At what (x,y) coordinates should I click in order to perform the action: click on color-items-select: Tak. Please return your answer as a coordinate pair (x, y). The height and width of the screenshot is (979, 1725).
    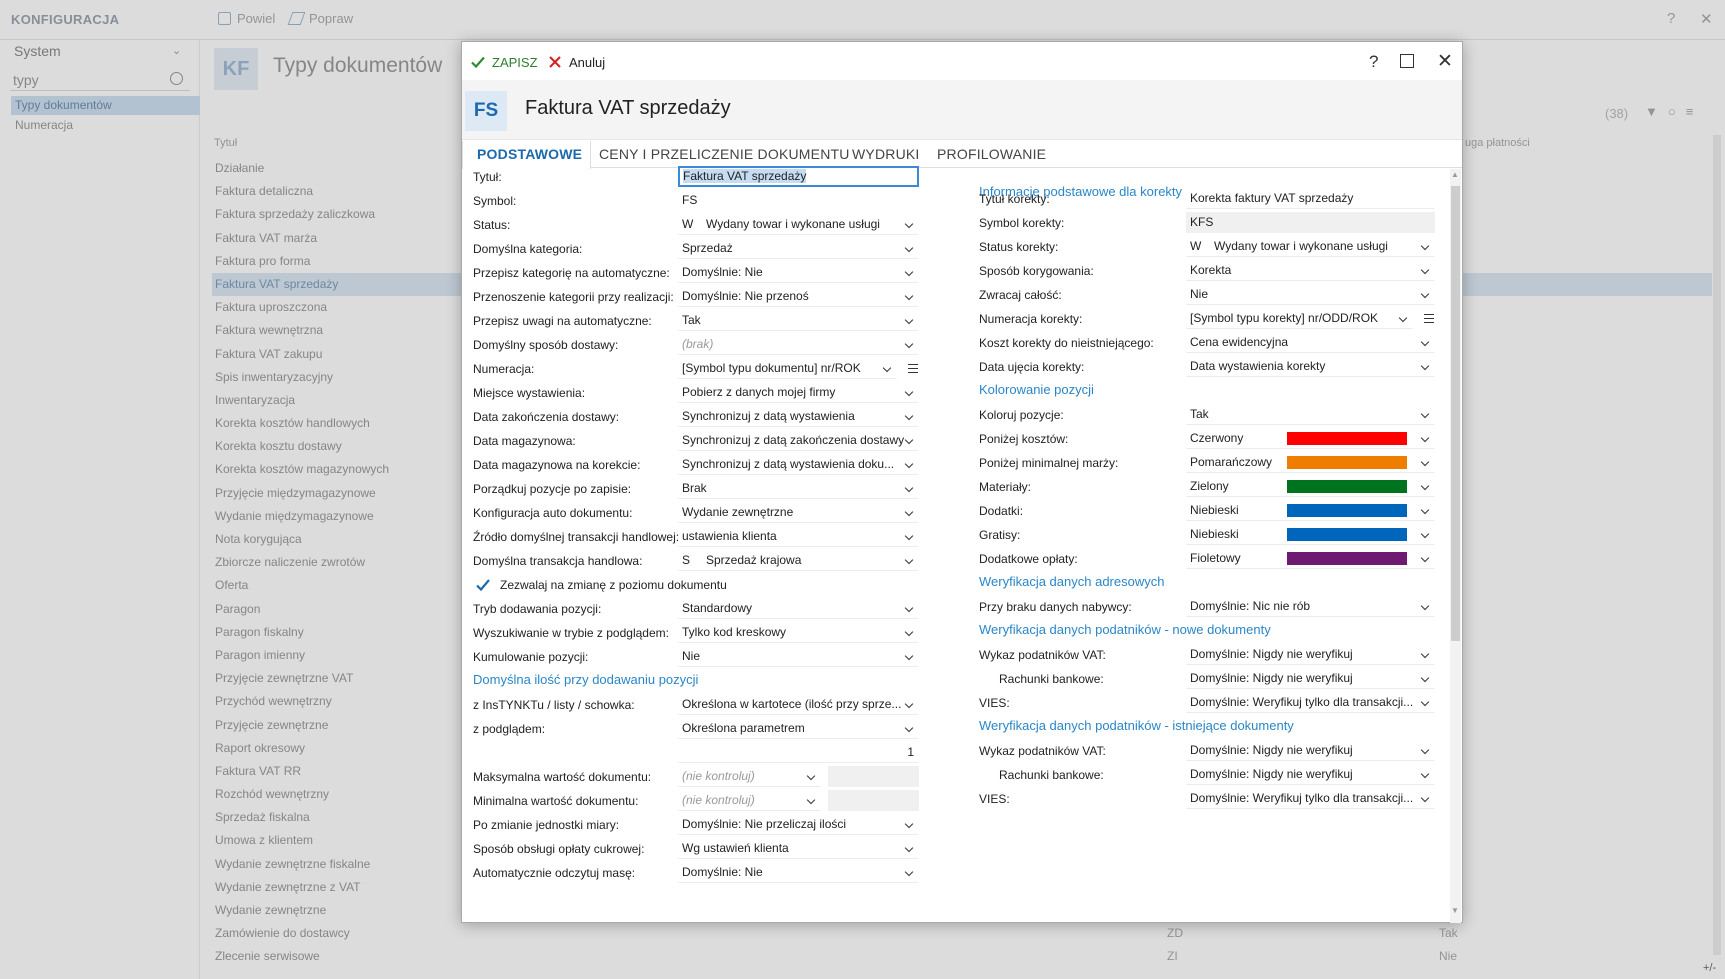
    Looking at the image, I should click on (1310, 414).